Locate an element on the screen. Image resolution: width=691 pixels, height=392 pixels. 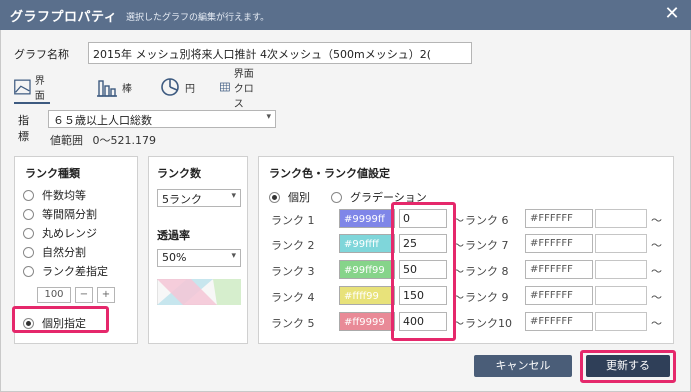
mode-option-label: 個別 is located at coordinates (299, 197).